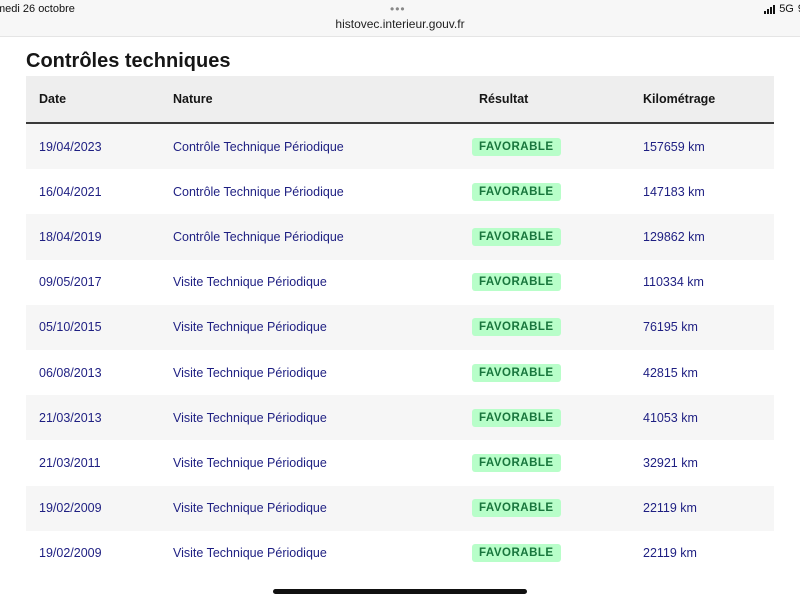 This screenshot has height=600, width=800. I want to click on address-bar-url: histovec.interieur.gouv.fr, so click(400, 24).